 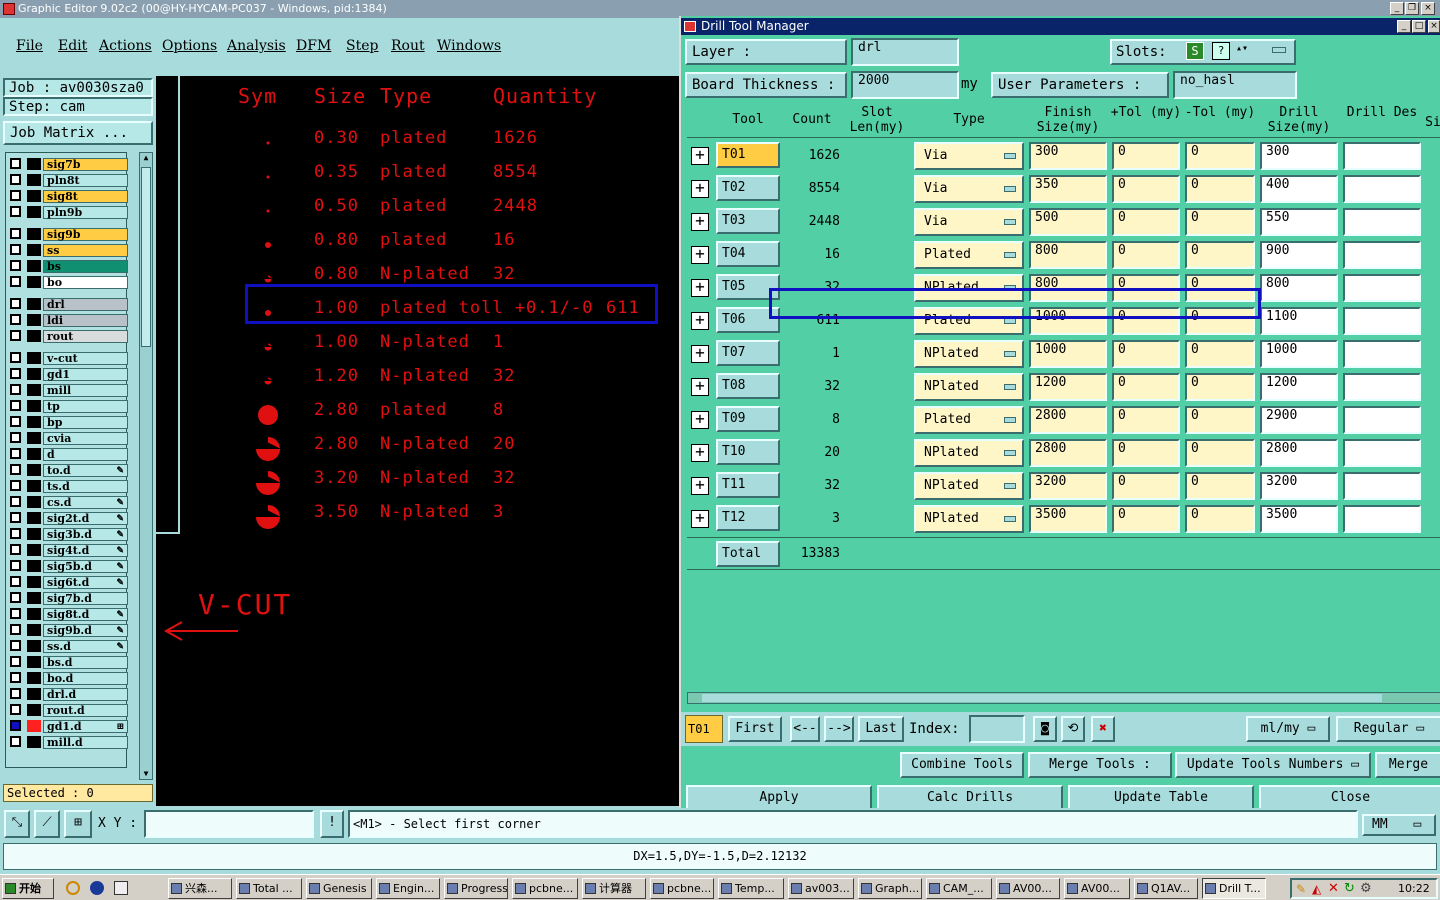 What do you see at coordinates (408, 46) in the screenshot?
I see `menu-rout: Rout` at bounding box center [408, 46].